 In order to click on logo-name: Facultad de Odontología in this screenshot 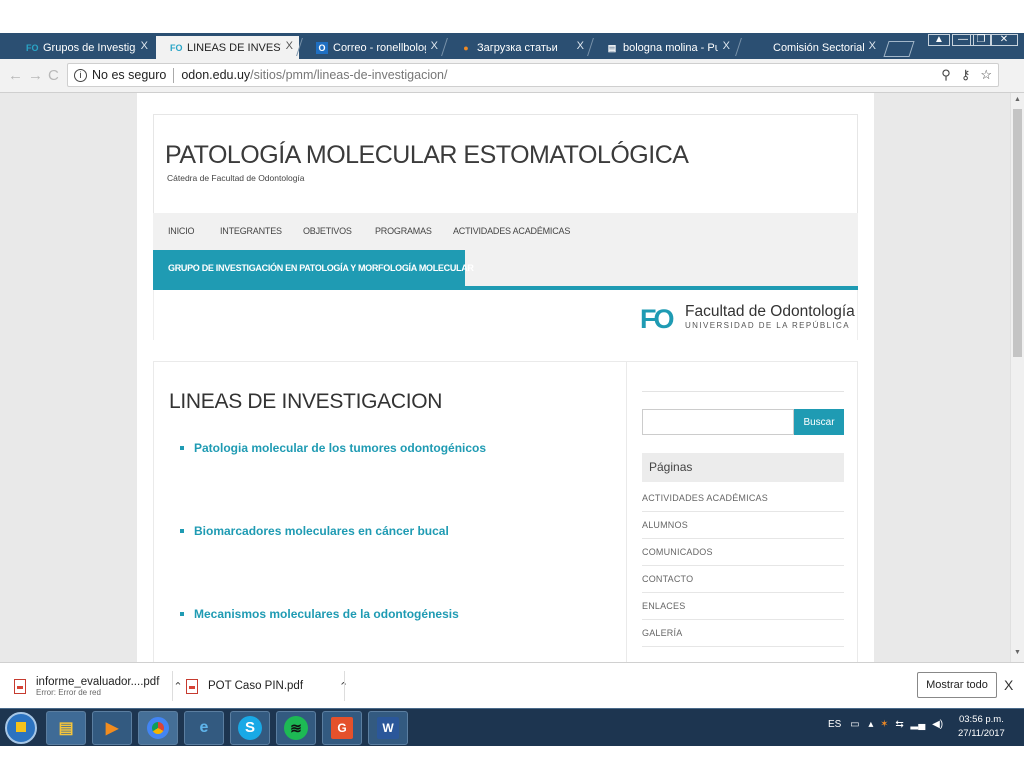, I will do `click(770, 312)`.